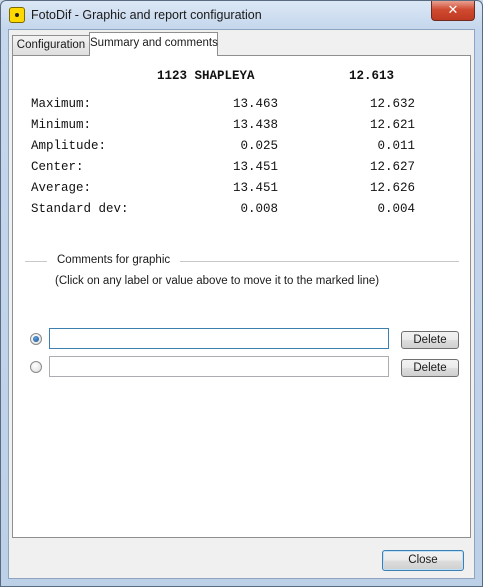  Describe the element at coordinates (80, 209) in the screenshot. I see `stat-label: Standard dev:` at that location.